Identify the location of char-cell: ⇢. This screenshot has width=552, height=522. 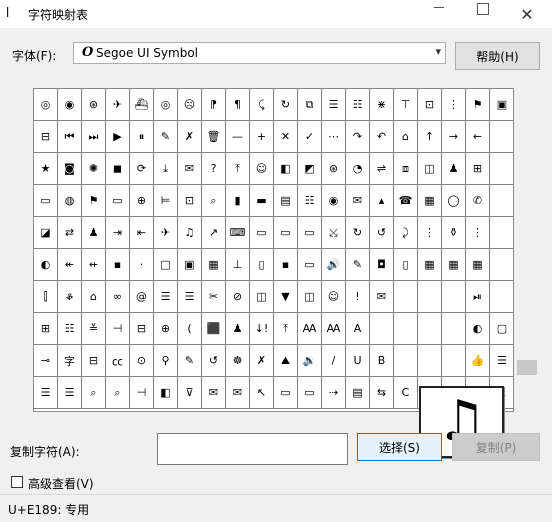
(334, 393).